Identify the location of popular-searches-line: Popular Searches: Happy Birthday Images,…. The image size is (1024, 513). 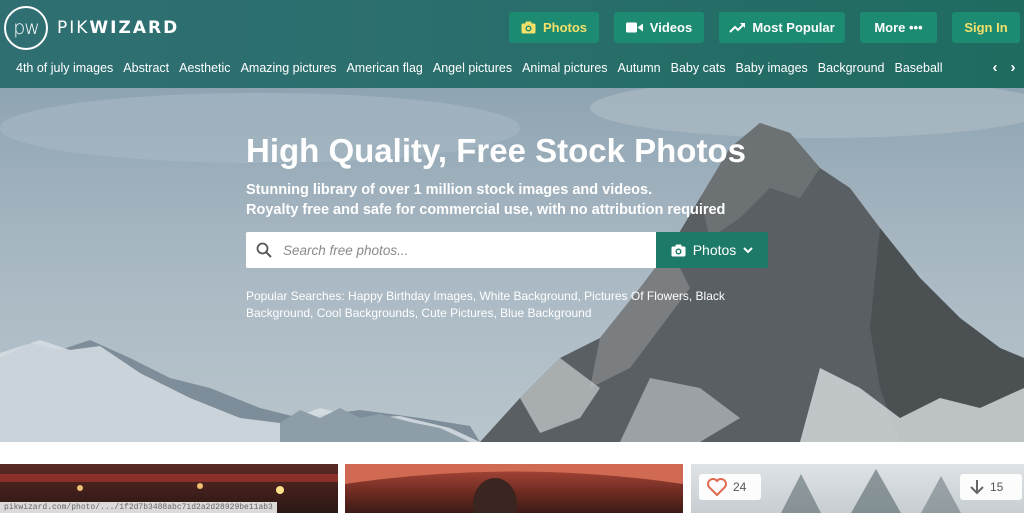
(506, 296).